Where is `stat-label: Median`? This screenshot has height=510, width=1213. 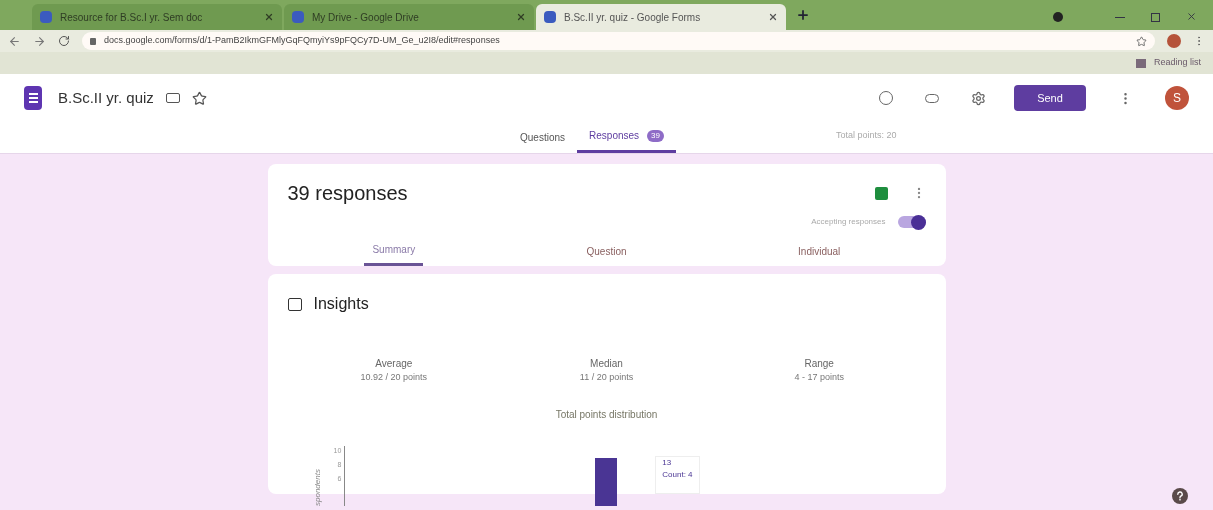 stat-label: Median is located at coordinates (606, 364).